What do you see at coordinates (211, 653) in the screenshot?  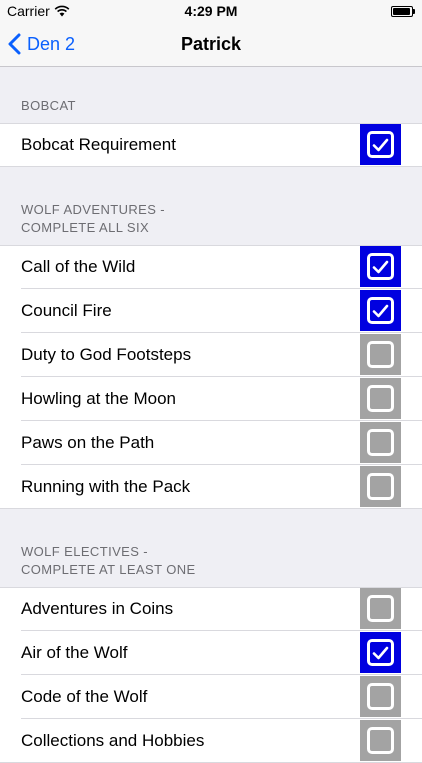 I see `list-item: Air of the Wolf` at bounding box center [211, 653].